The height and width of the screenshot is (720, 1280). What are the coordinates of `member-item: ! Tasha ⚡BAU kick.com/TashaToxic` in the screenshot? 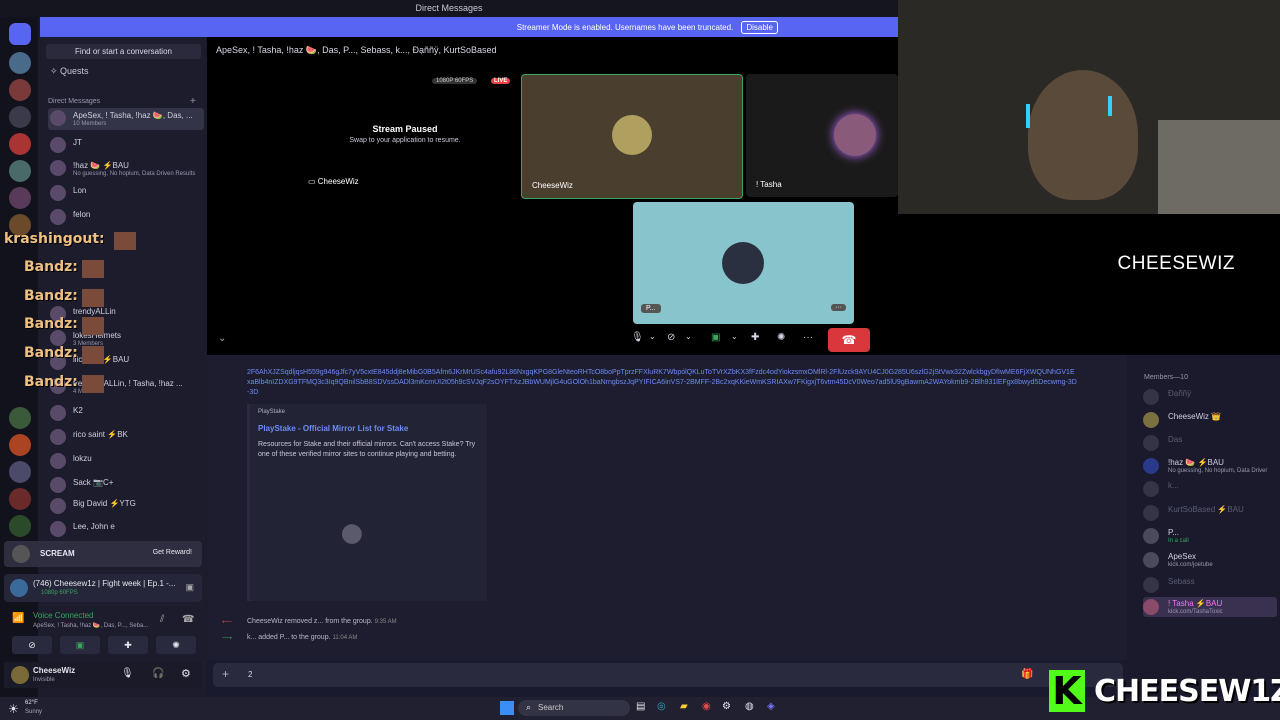 It's located at (1210, 607).